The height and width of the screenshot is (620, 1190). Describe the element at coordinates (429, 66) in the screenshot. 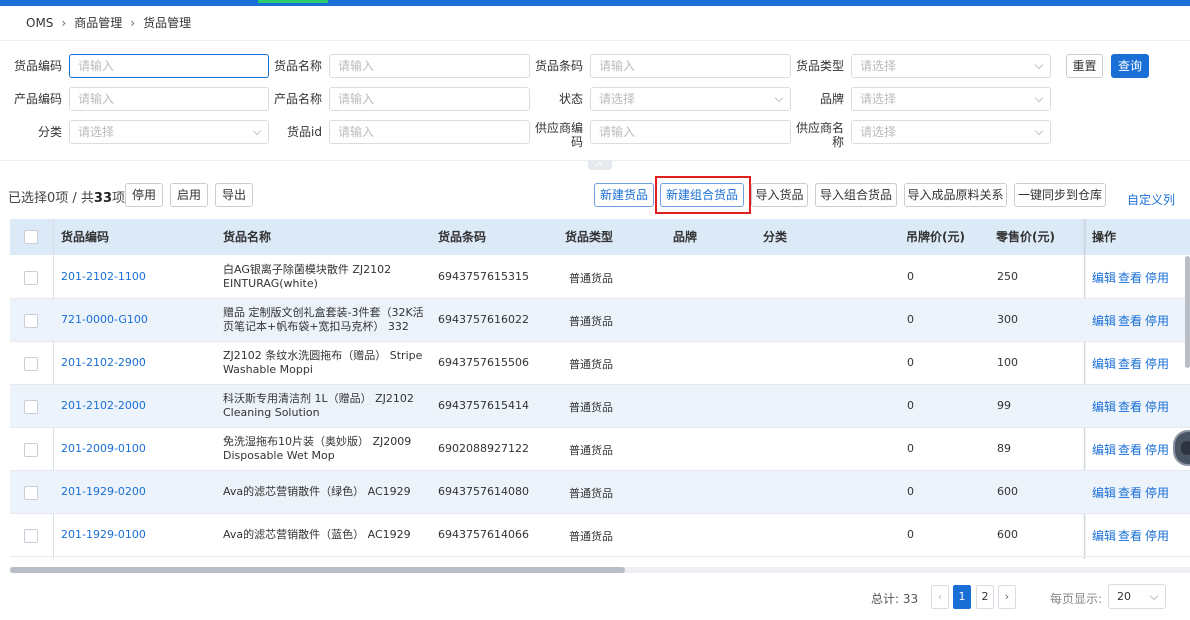

I see `goods-name-input: 请输入` at that location.